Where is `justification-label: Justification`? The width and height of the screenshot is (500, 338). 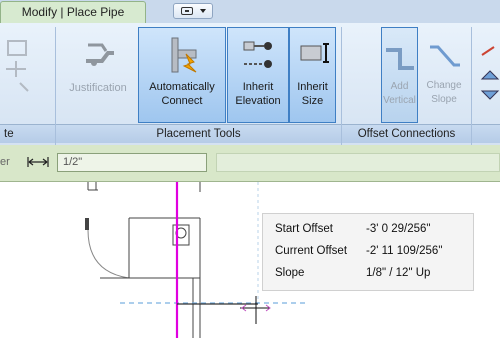 justification-label: Justification is located at coordinates (98, 88).